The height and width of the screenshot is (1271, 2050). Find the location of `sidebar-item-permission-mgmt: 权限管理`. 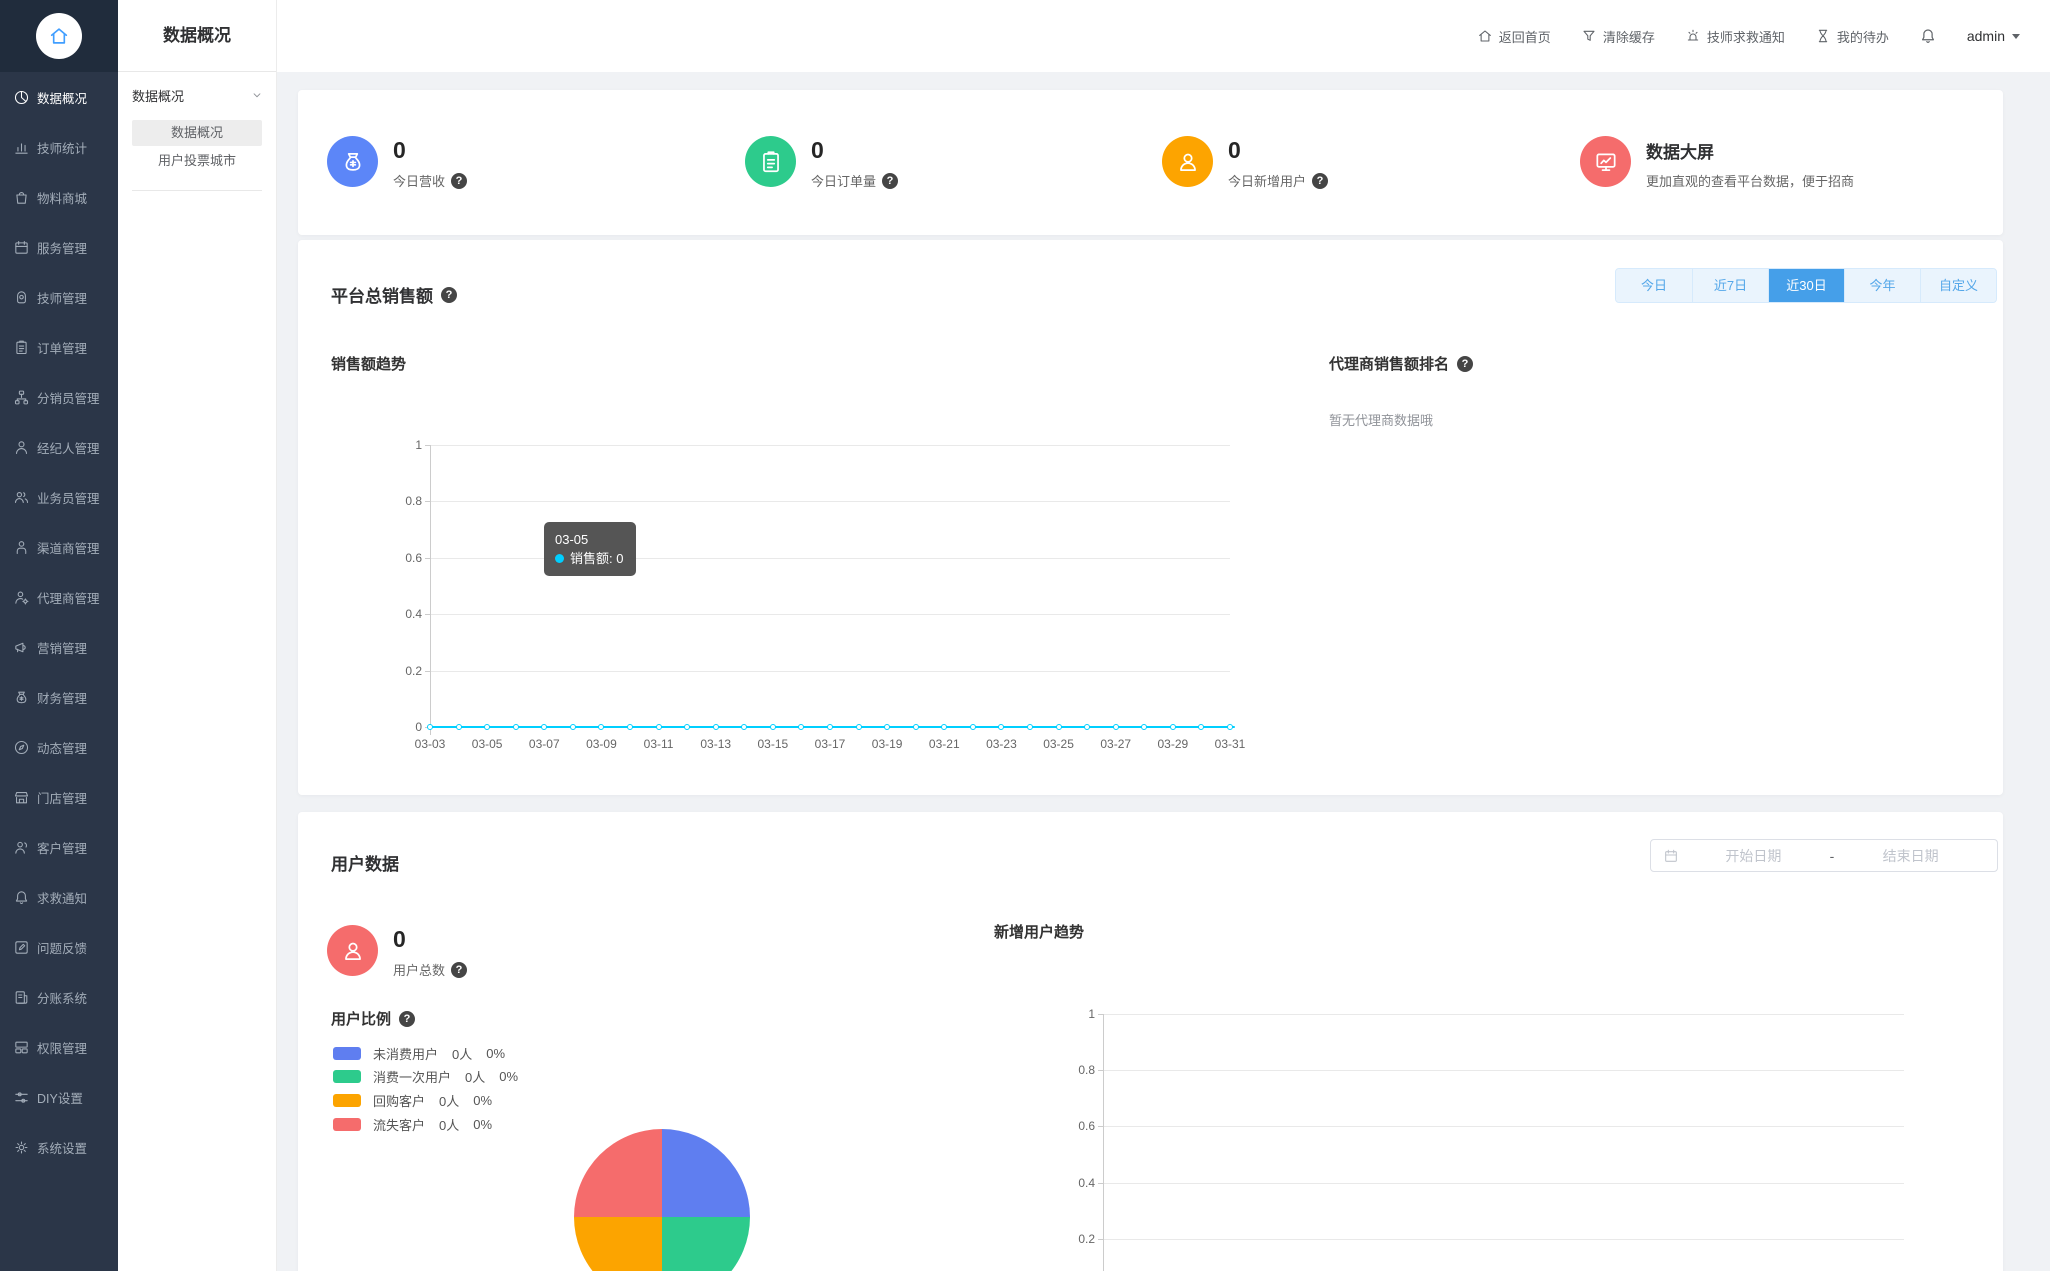

sidebar-item-permission-mgmt: 权限管理 is located at coordinates (59, 1047).